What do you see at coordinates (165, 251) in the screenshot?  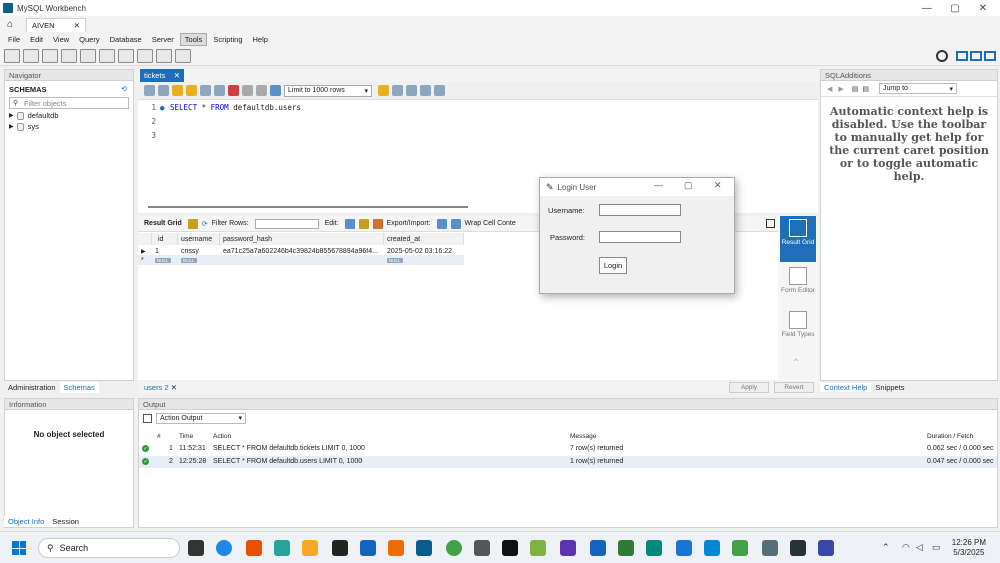 I see `cell-id: 1` at bounding box center [165, 251].